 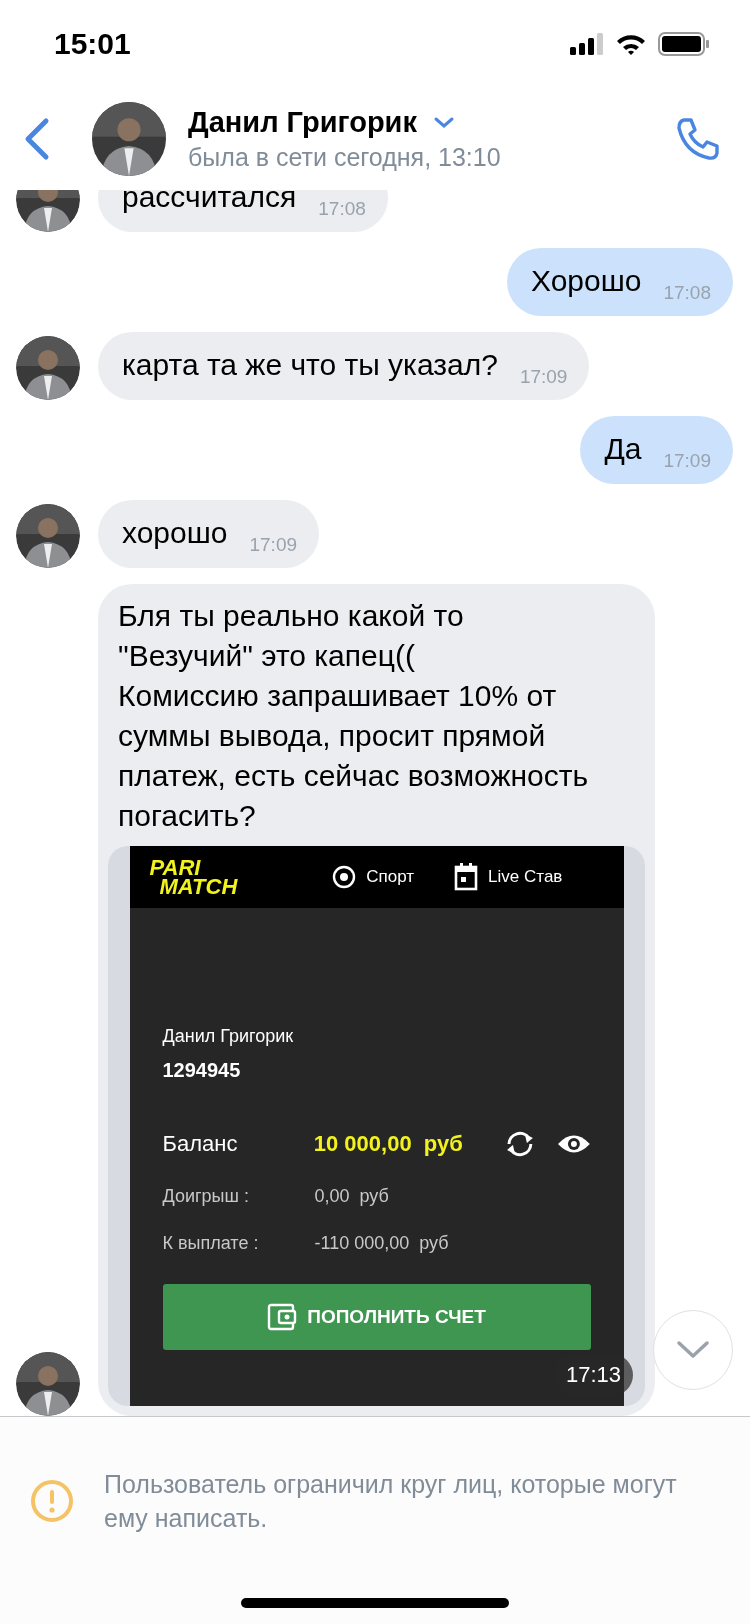 What do you see at coordinates (302, 122) in the screenshot?
I see `contact-name: Данил Григорик` at bounding box center [302, 122].